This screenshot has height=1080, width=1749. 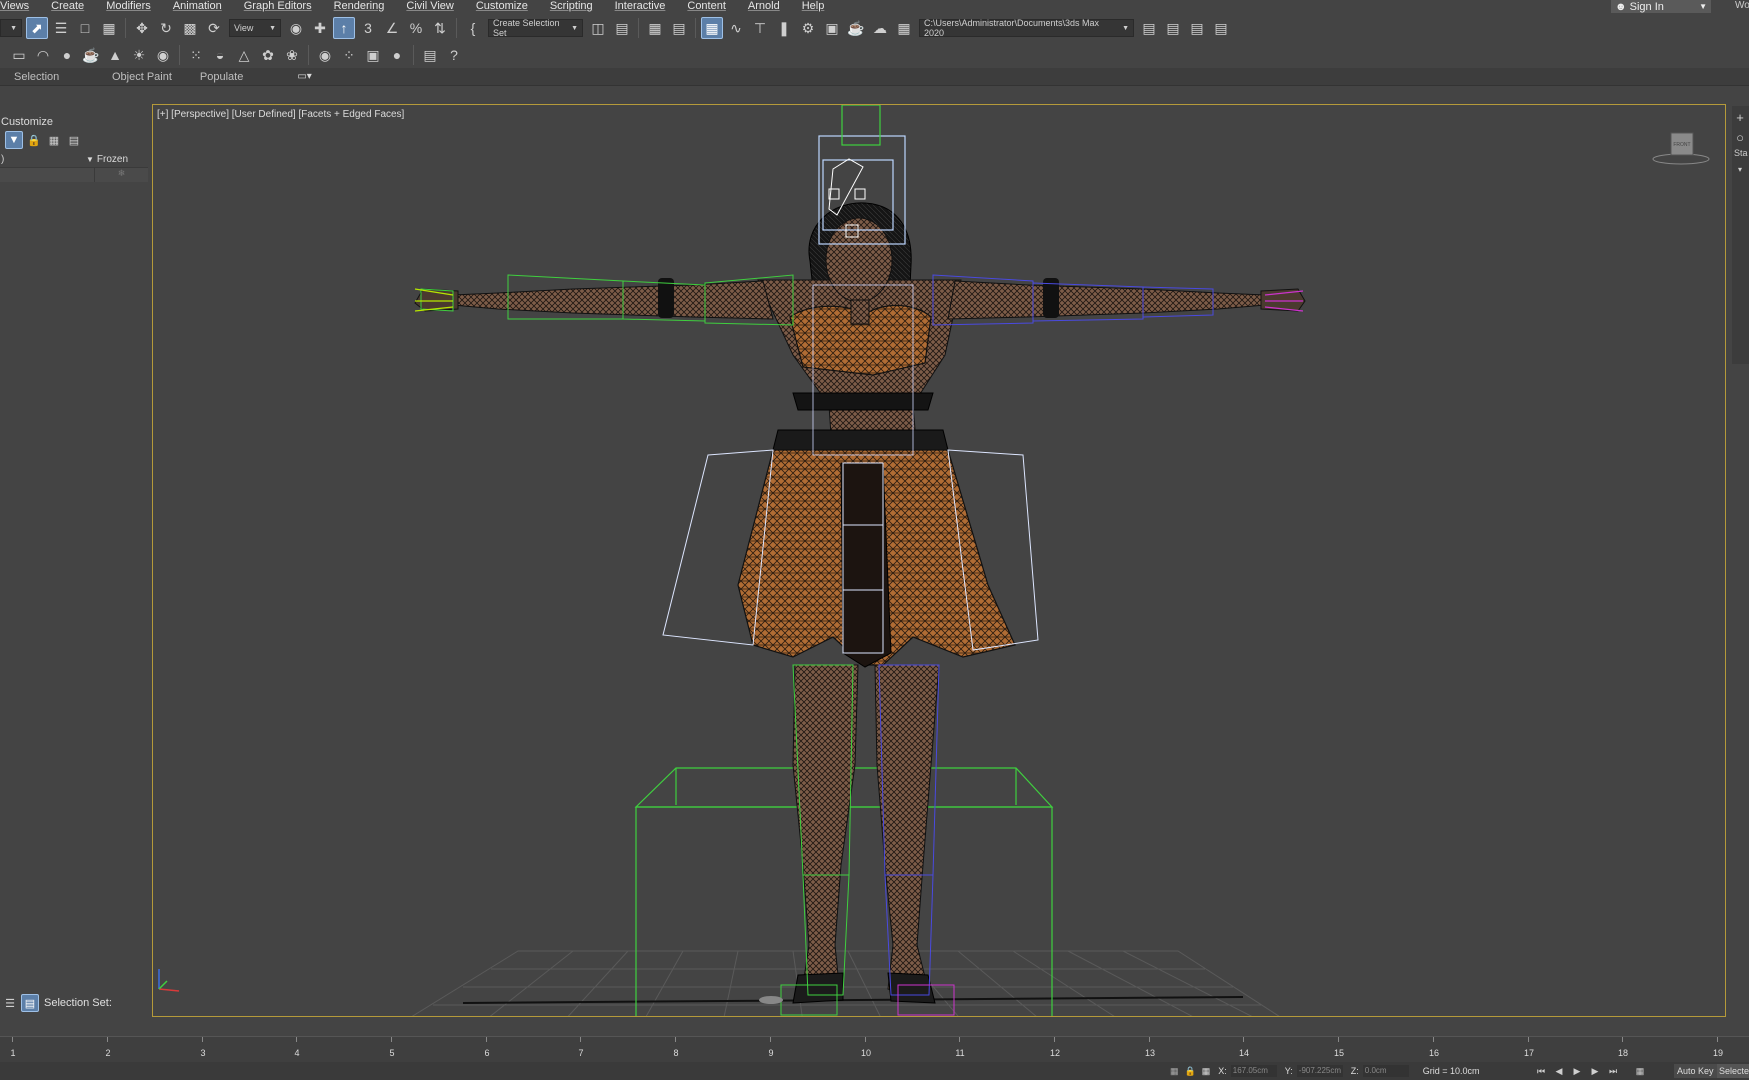 What do you see at coordinates (808, 28) in the screenshot?
I see `render-setup-icon: ⚙` at bounding box center [808, 28].